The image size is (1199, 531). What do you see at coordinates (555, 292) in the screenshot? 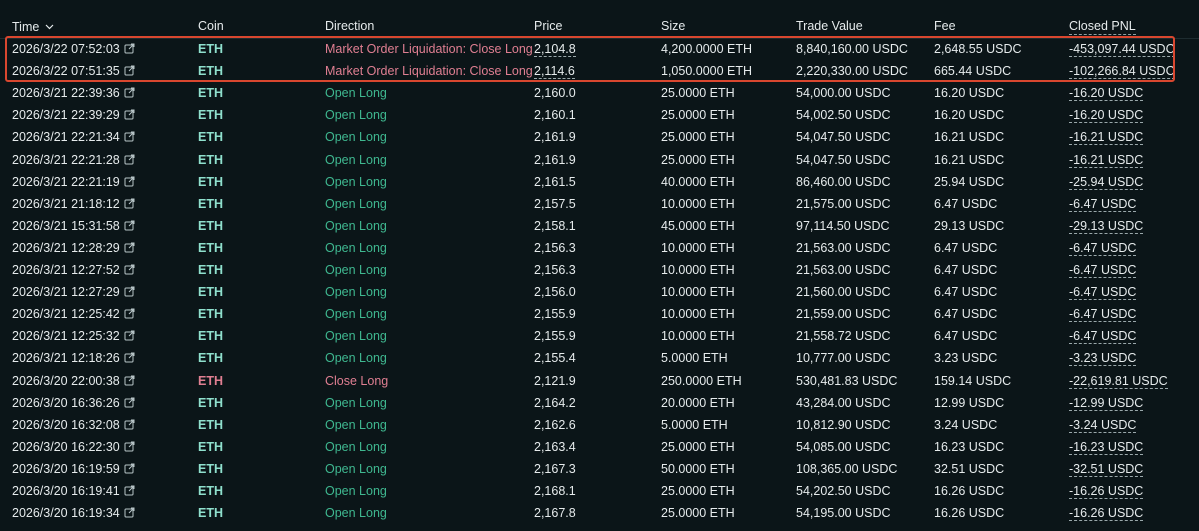
I see `price-value: 2,156.0` at bounding box center [555, 292].